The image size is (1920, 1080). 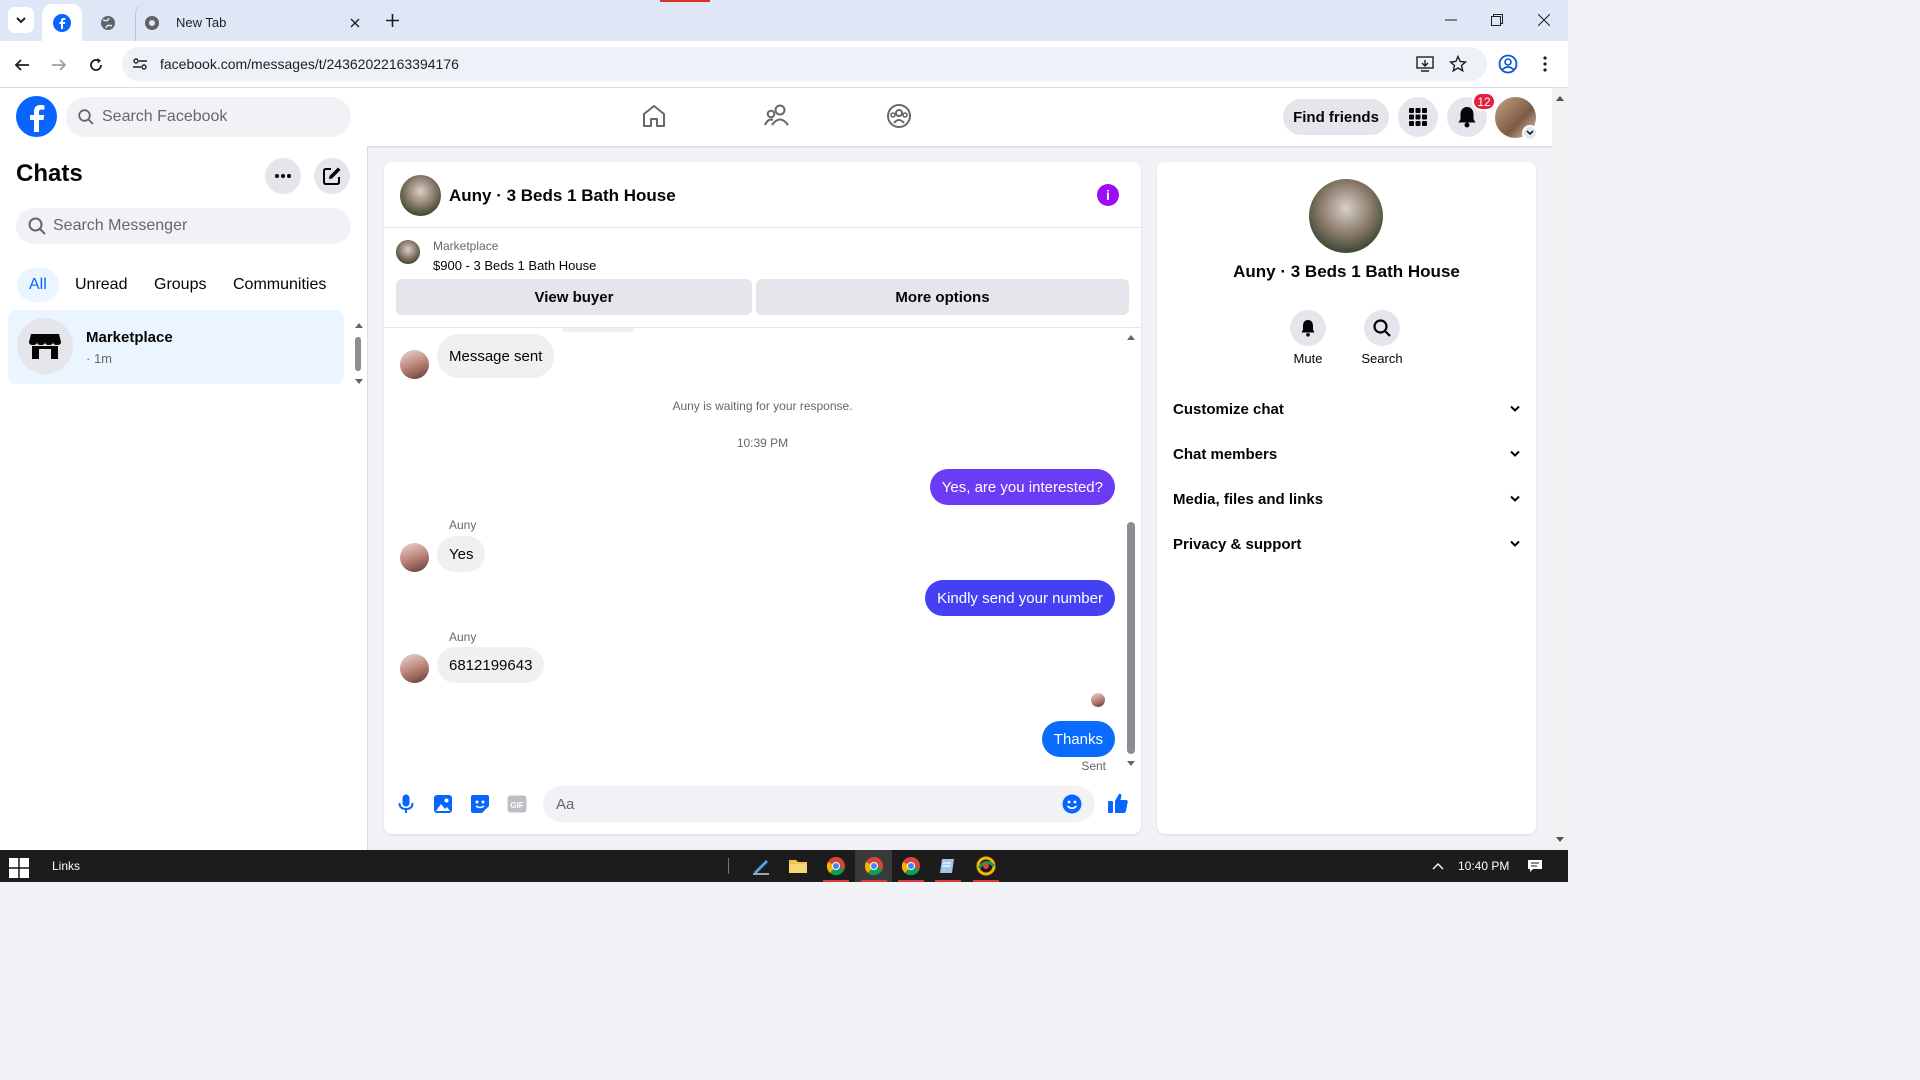 I want to click on compose-icon, so click(x=332, y=176).